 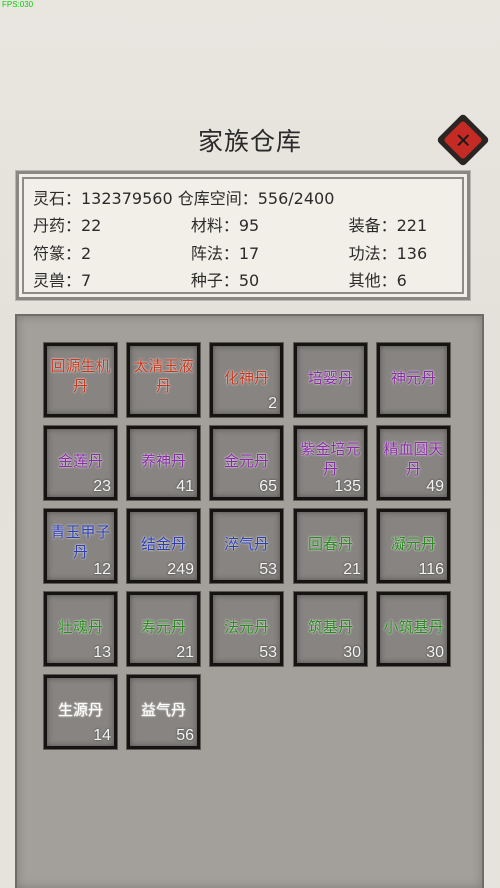 What do you see at coordinates (102, 569) in the screenshot?
I see `item-count: 12` at bounding box center [102, 569].